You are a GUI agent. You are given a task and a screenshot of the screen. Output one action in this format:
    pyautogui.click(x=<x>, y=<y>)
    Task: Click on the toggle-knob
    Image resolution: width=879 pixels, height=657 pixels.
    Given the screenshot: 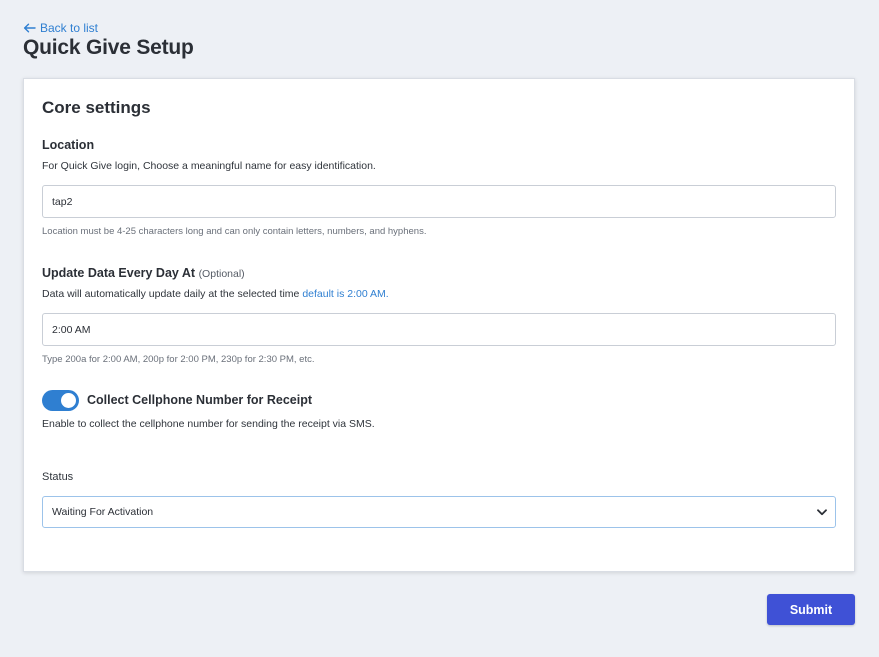 What is the action you would take?
    pyautogui.click(x=68, y=400)
    